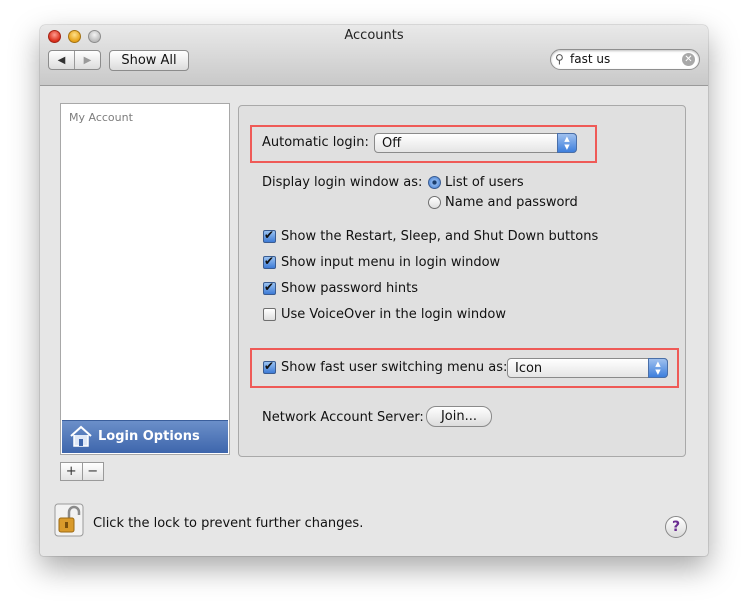 The width and height of the screenshot is (748, 611). What do you see at coordinates (149, 60) in the screenshot?
I see `show-all-button: Show All` at bounding box center [149, 60].